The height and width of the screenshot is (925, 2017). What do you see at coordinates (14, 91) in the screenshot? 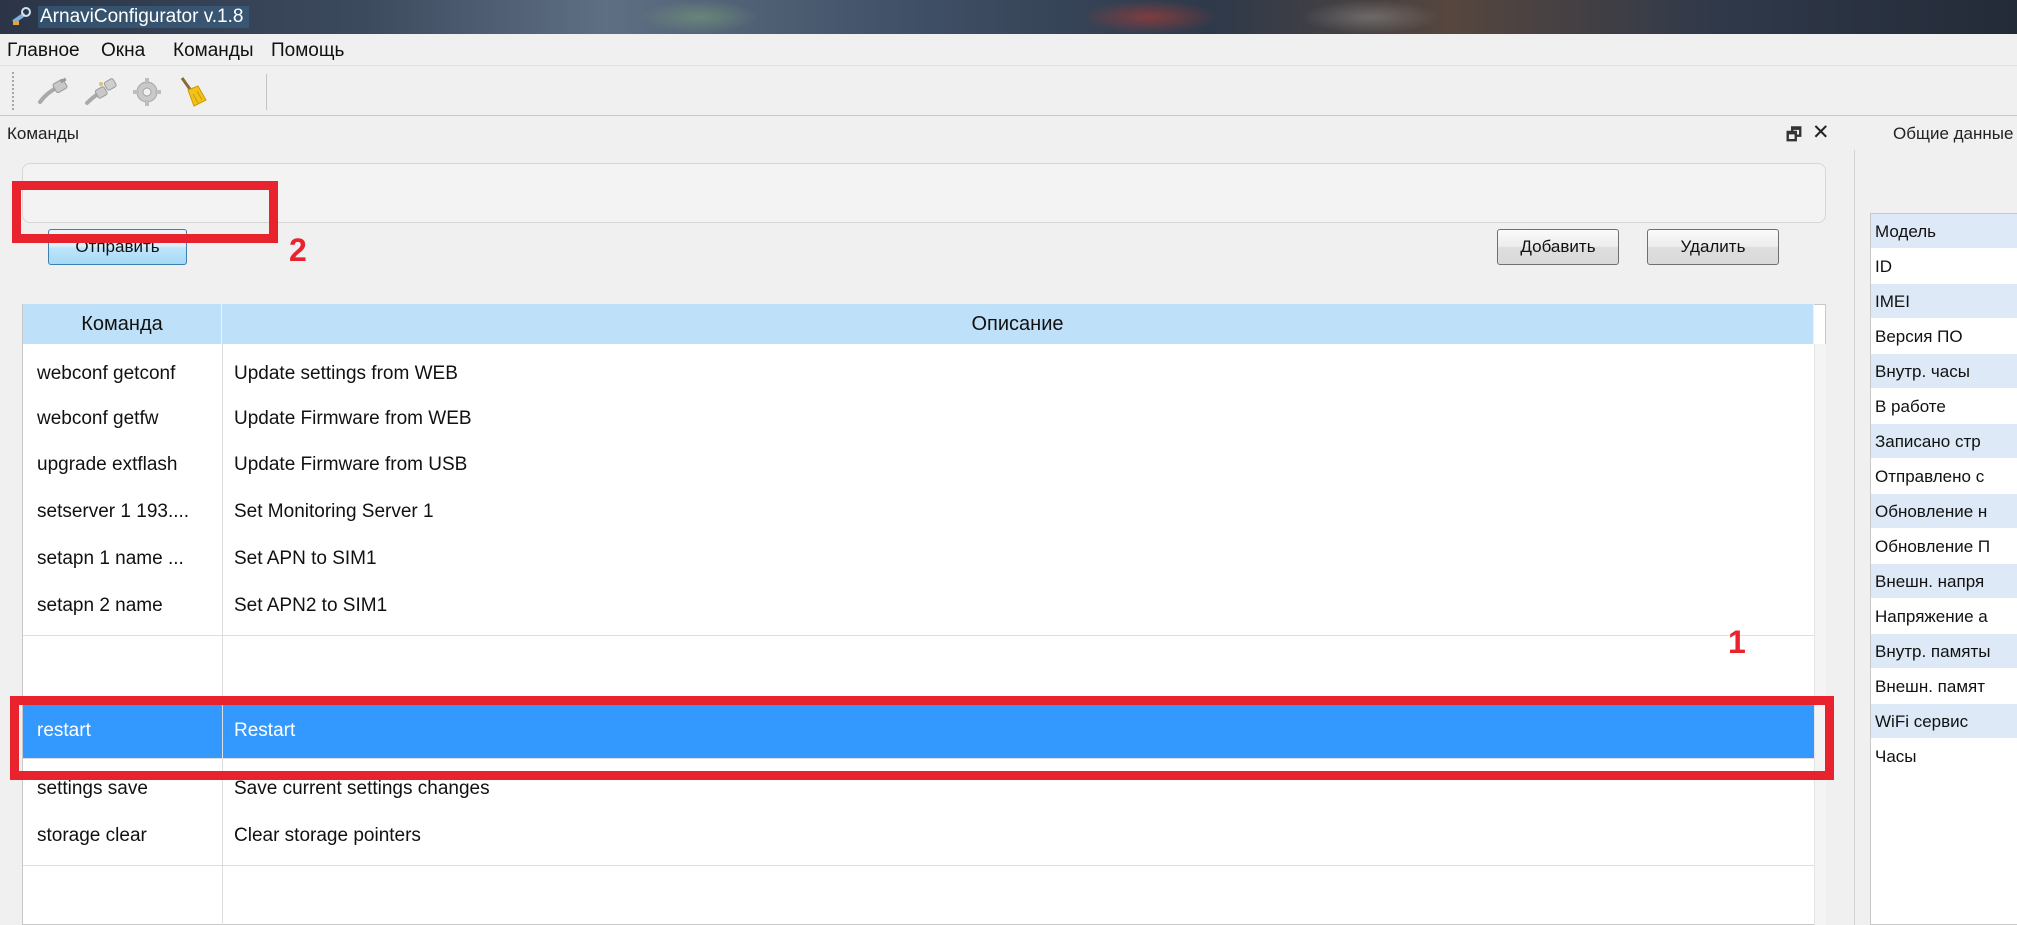
I see `toolbar-grip` at bounding box center [14, 91].